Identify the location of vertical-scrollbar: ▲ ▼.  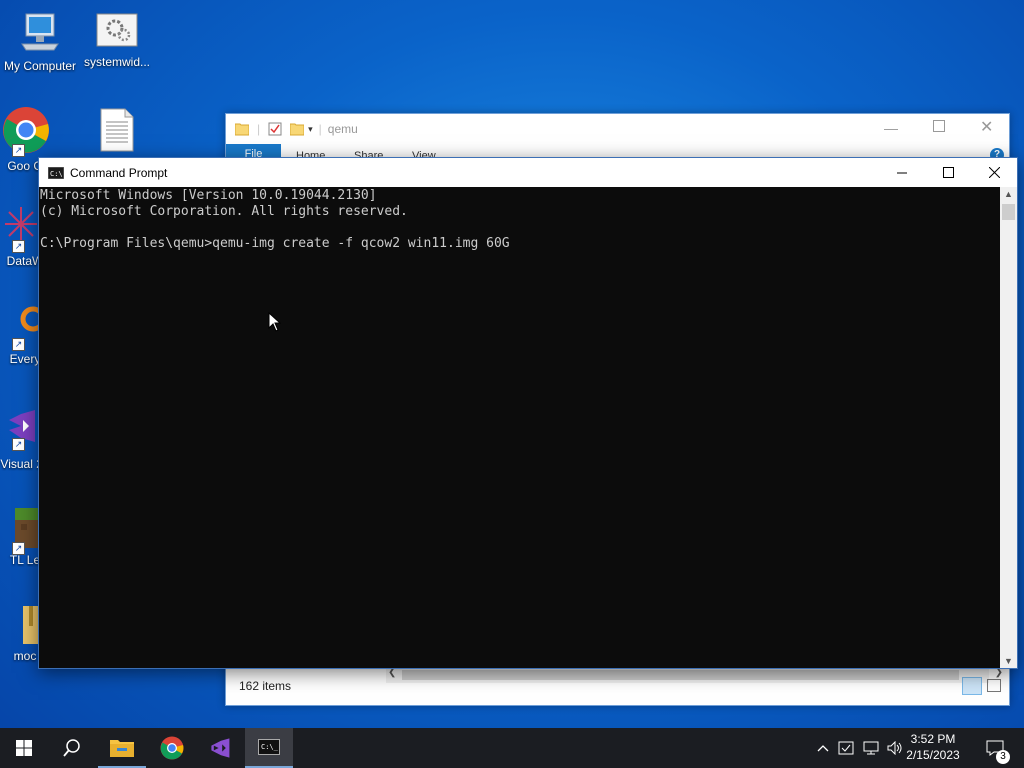
(1008, 427).